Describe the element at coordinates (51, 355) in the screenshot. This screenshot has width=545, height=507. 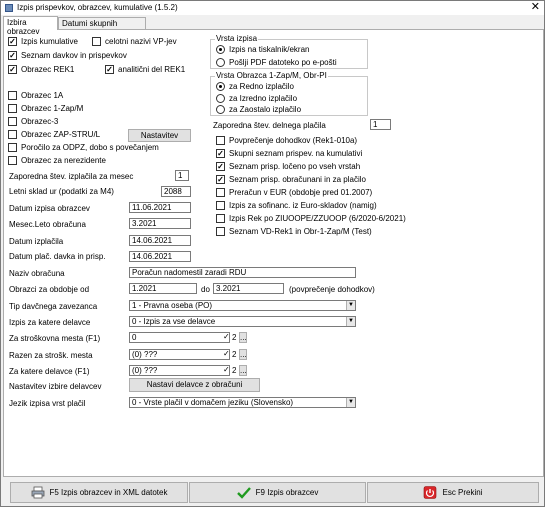
I see `label-razen-strosk: Razen za strošk. mesta` at that location.